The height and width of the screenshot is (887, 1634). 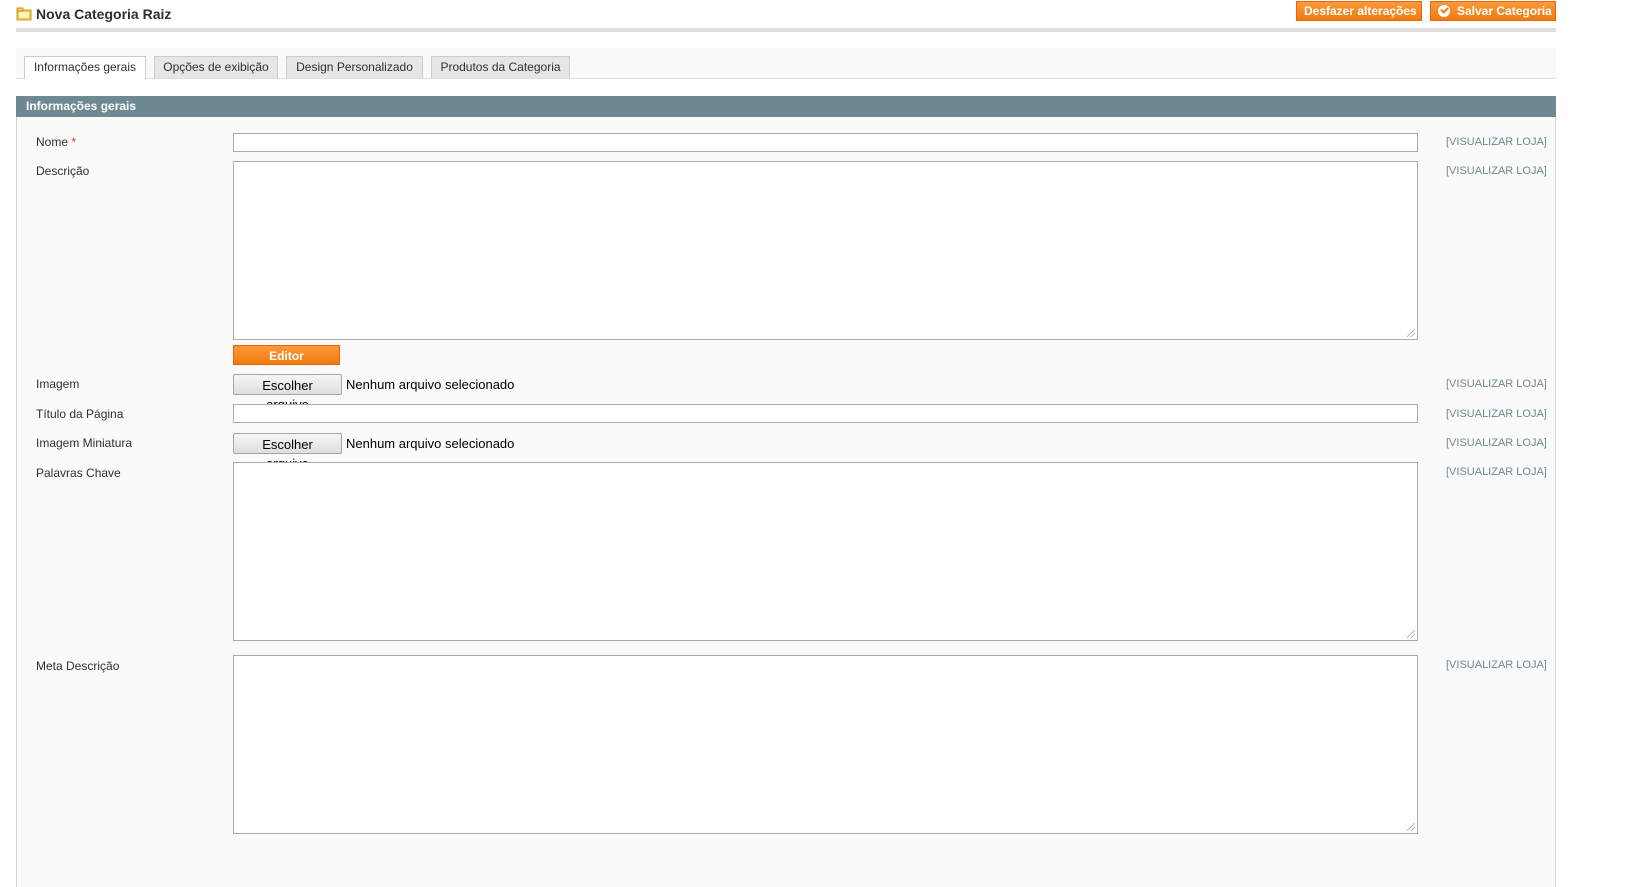 I want to click on palavras-chave-scope: [VISUALIZAR LOJA], so click(x=1496, y=472).